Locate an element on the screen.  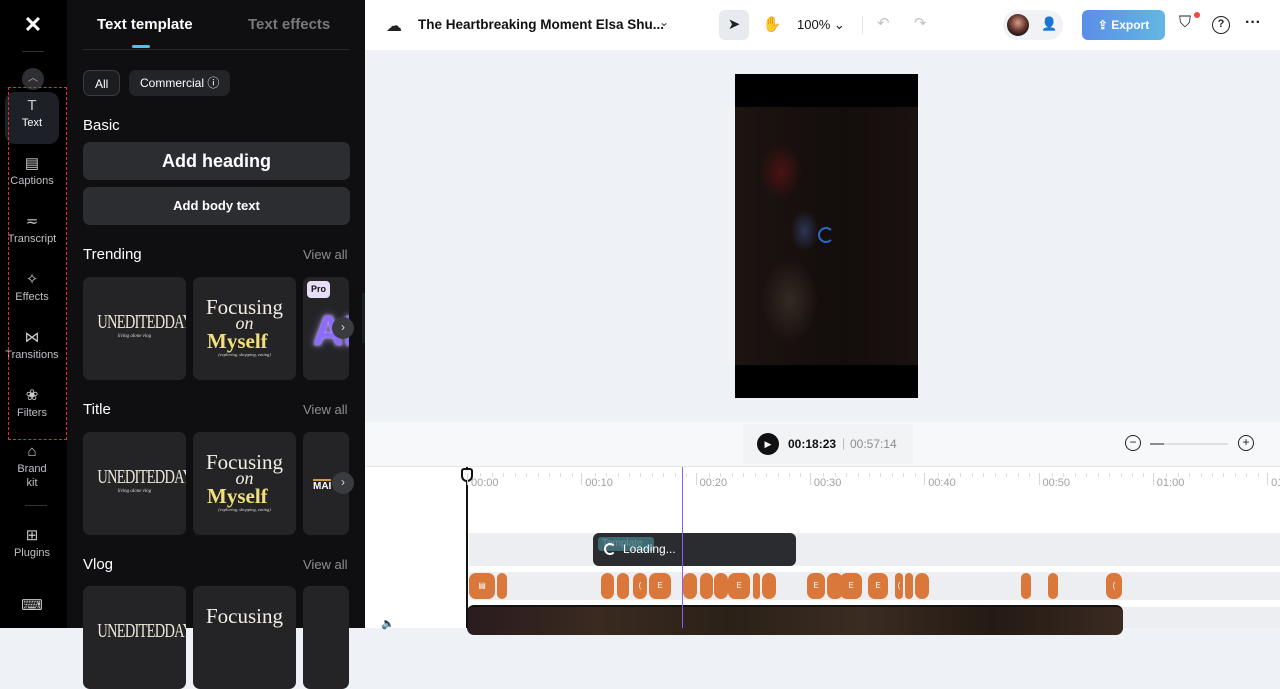
view-all-trending-link: View all is located at coordinates (325, 254).